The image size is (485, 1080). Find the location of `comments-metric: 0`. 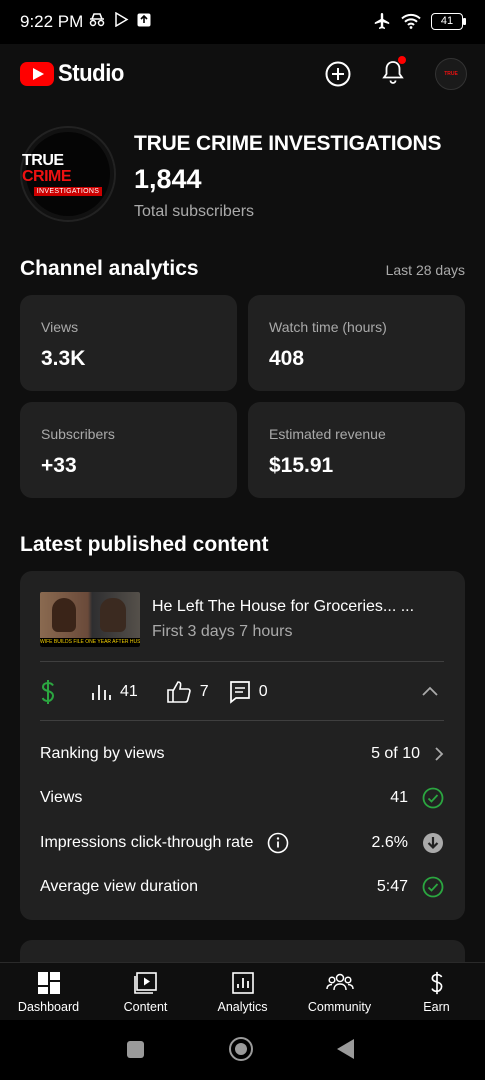

comments-metric: 0 is located at coordinates (248, 692).